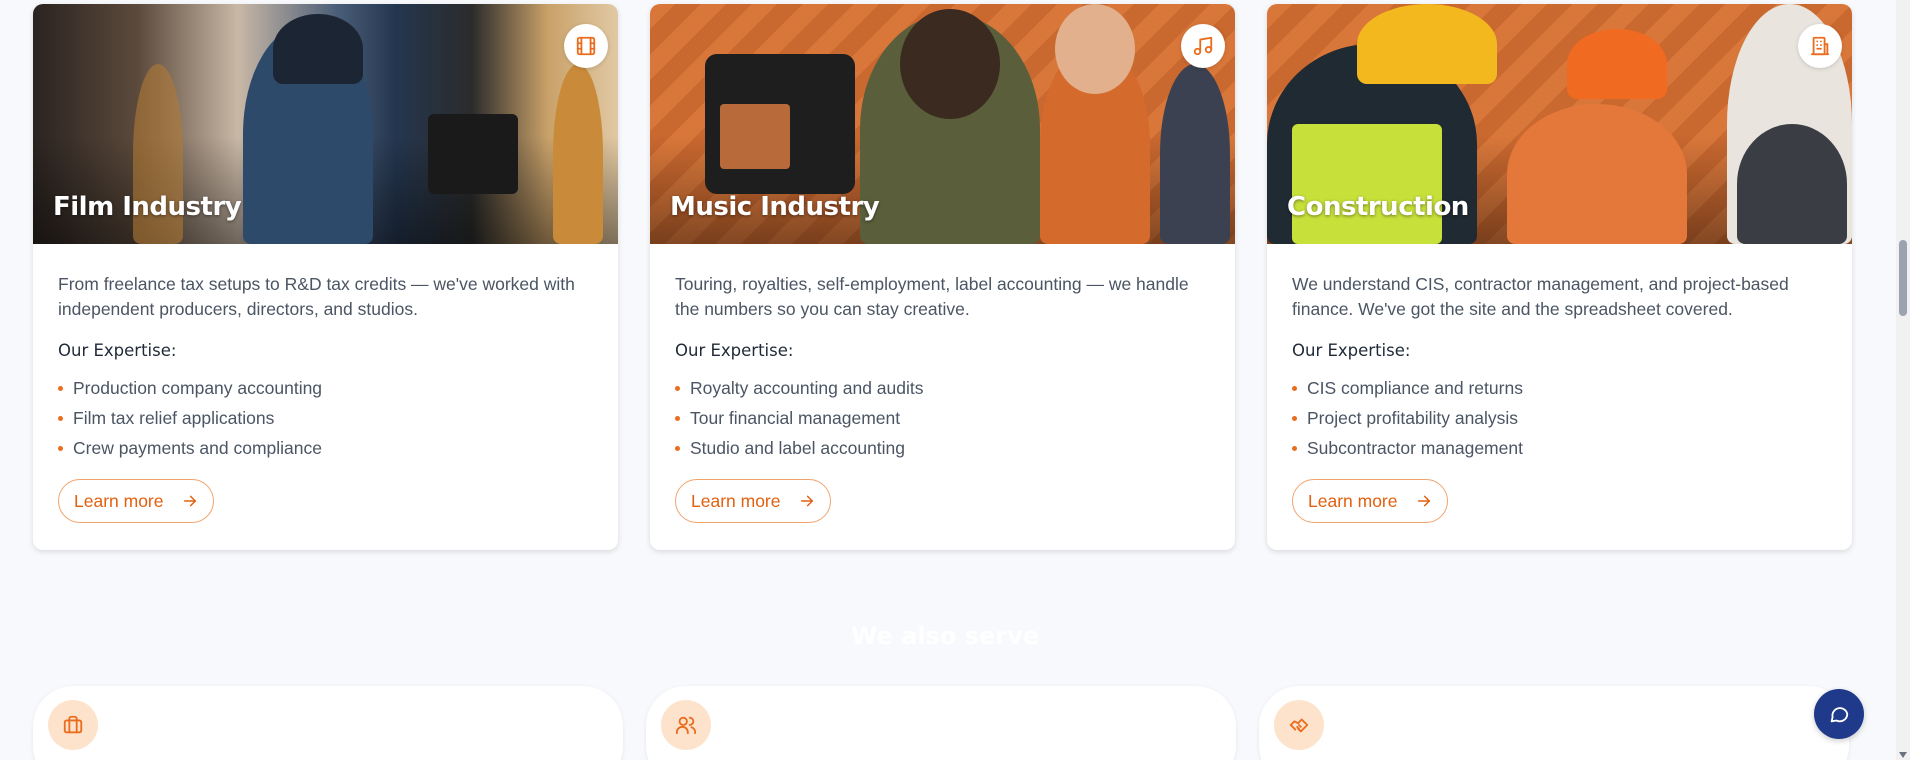 The height and width of the screenshot is (760, 1910). I want to click on page-scrollbar, so click(1903, 380).